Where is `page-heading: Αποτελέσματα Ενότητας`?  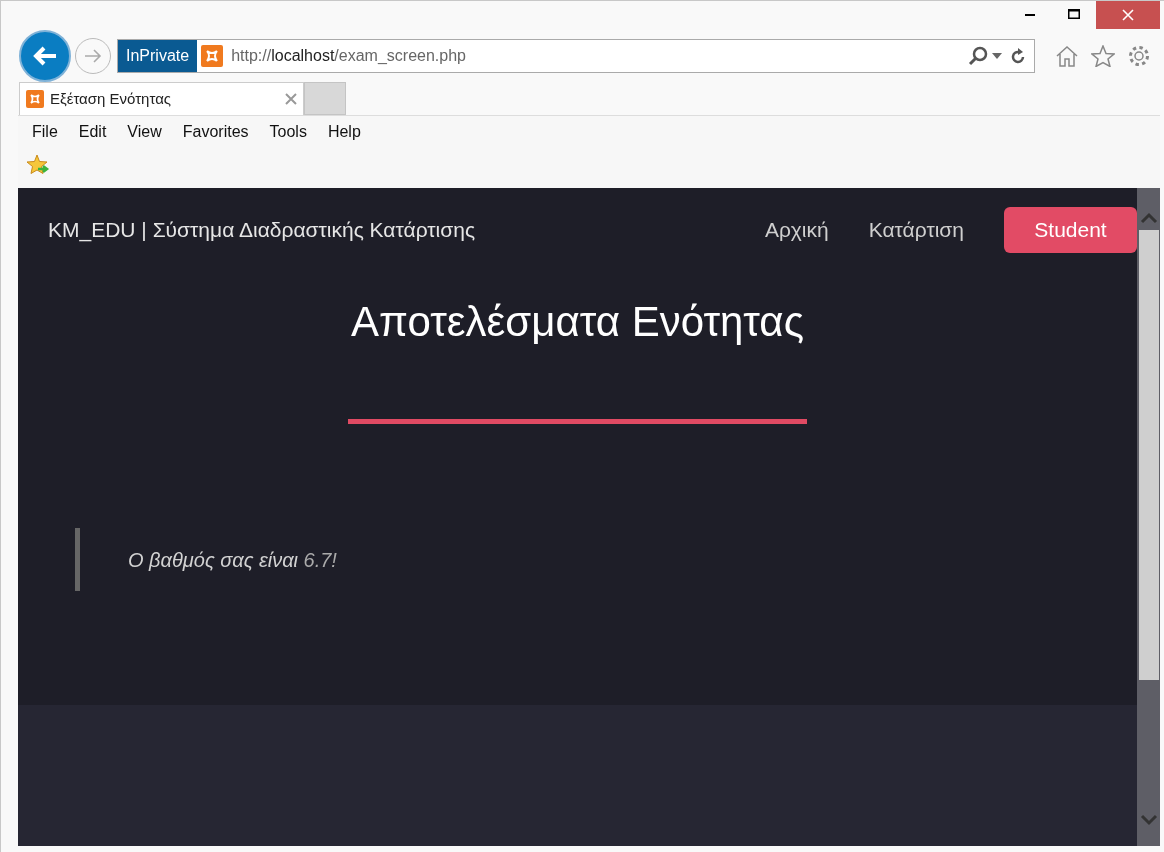 page-heading: Αποτελέσματα Ενότητας is located at coordinates (577, 322).